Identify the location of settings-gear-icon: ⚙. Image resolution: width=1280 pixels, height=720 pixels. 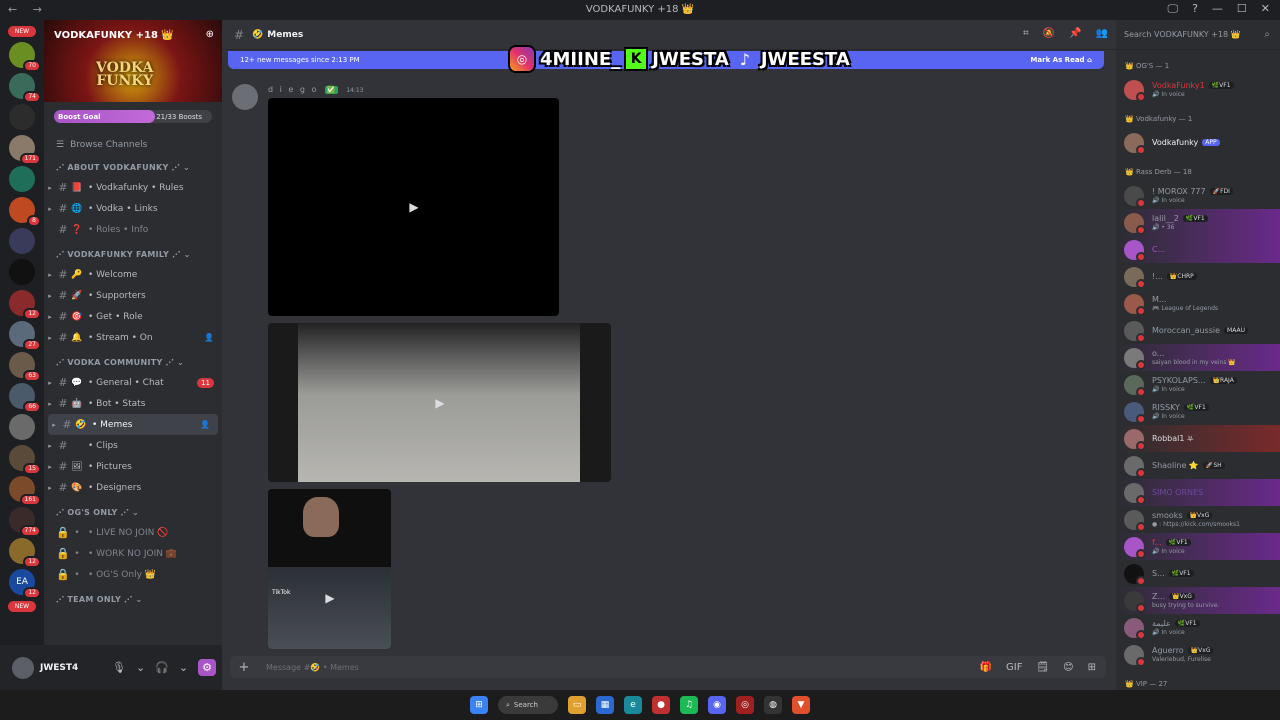
(207, 667).